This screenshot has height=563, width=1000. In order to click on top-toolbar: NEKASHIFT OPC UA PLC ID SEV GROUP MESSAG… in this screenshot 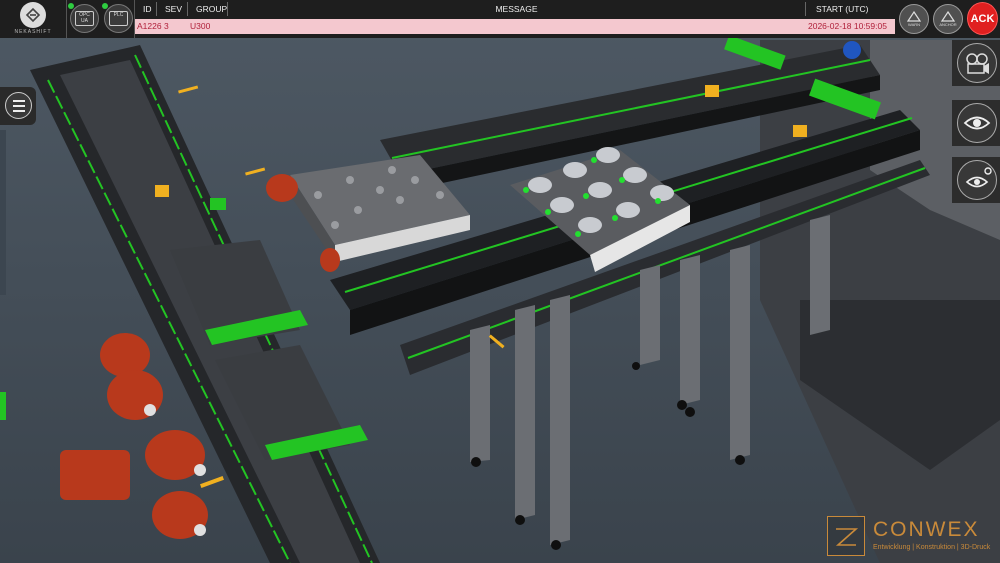, I will do `click(500, 19)`.